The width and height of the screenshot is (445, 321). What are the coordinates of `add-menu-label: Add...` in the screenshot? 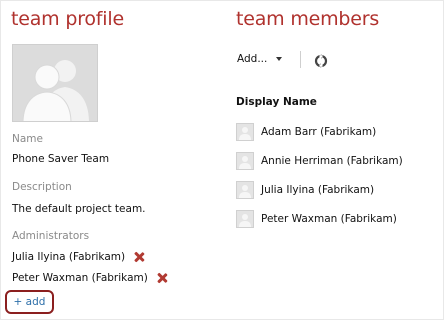 It's located at (252, 59).